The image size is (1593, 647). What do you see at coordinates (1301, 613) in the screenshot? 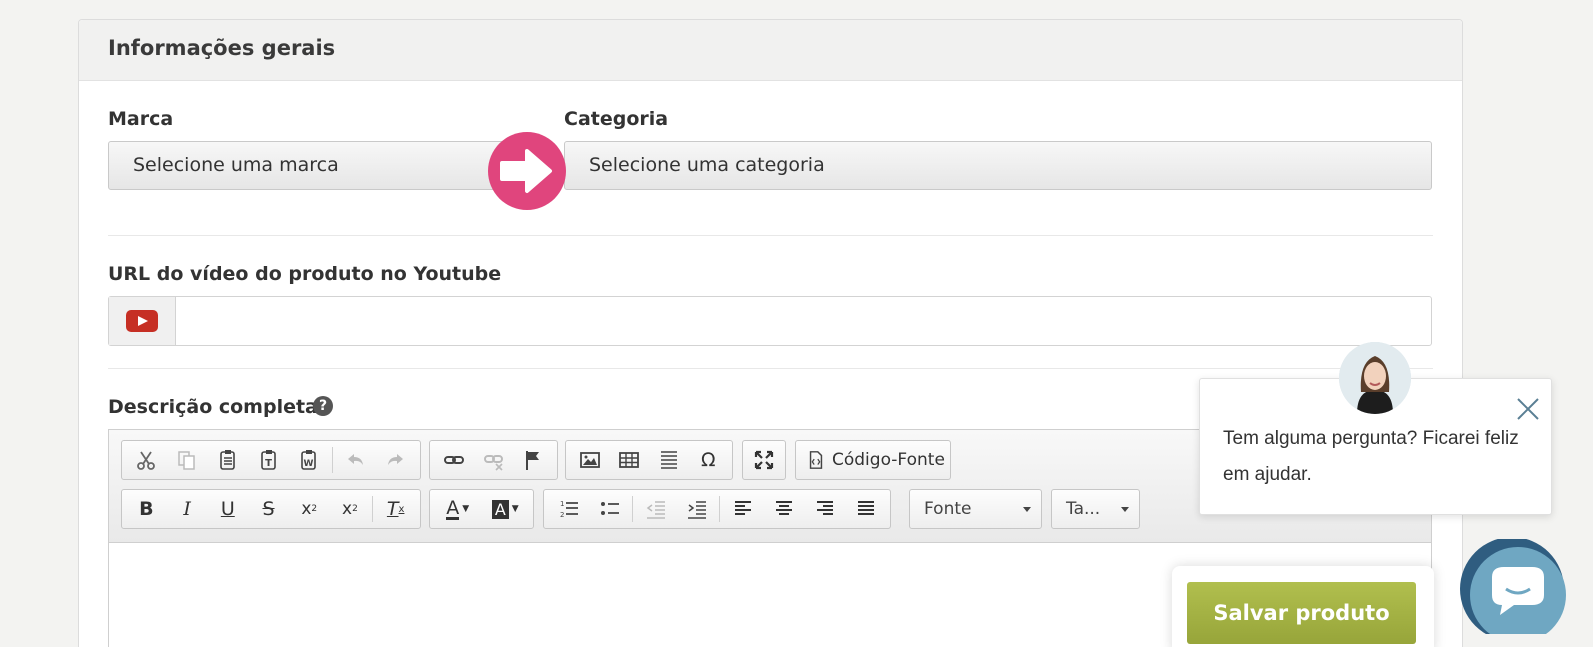
I see `save-product-button: Salvar produto` at bounding box center [1301, 613].